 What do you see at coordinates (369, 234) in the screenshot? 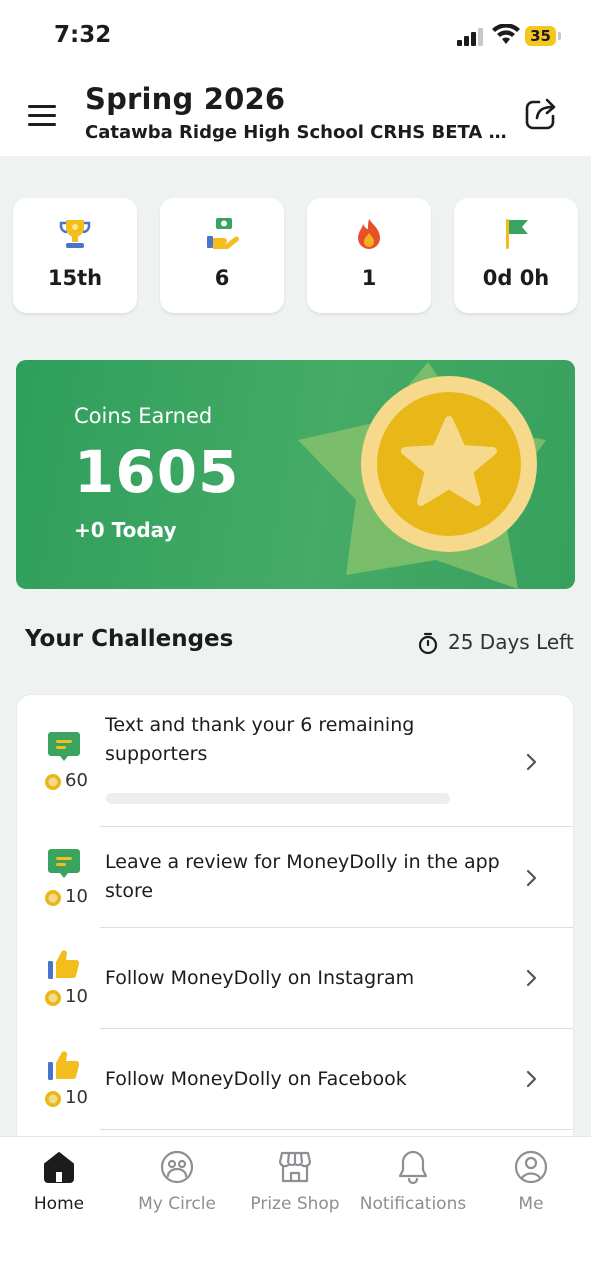
I see `flame-icon` at bounding box center [369, 234].